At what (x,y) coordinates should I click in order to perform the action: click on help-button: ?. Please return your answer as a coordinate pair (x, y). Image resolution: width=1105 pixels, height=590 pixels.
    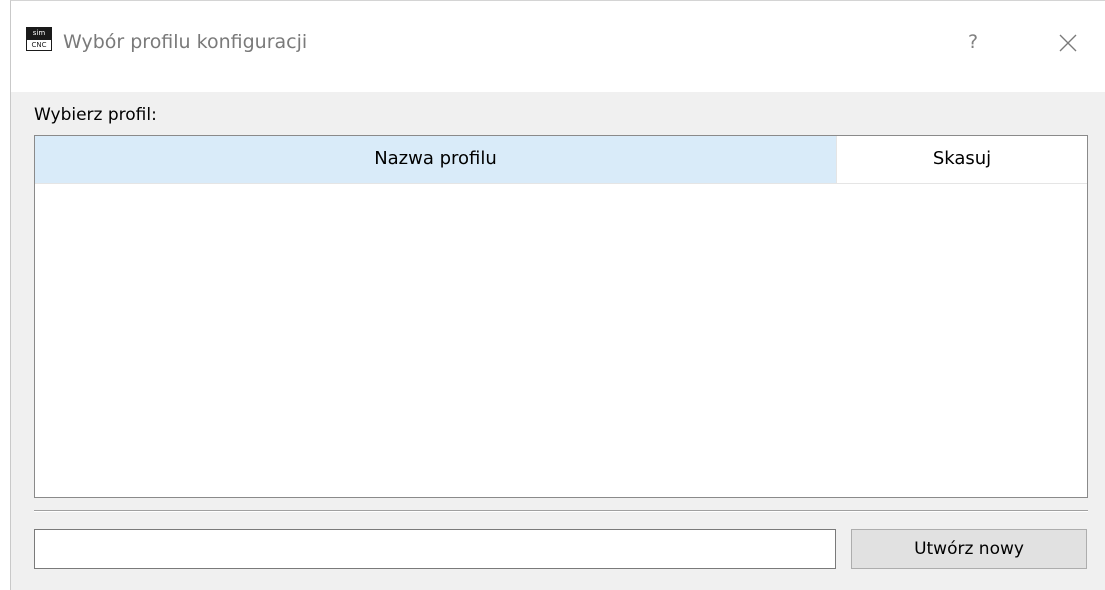
    Looking at the image, I should click on (973, 42).